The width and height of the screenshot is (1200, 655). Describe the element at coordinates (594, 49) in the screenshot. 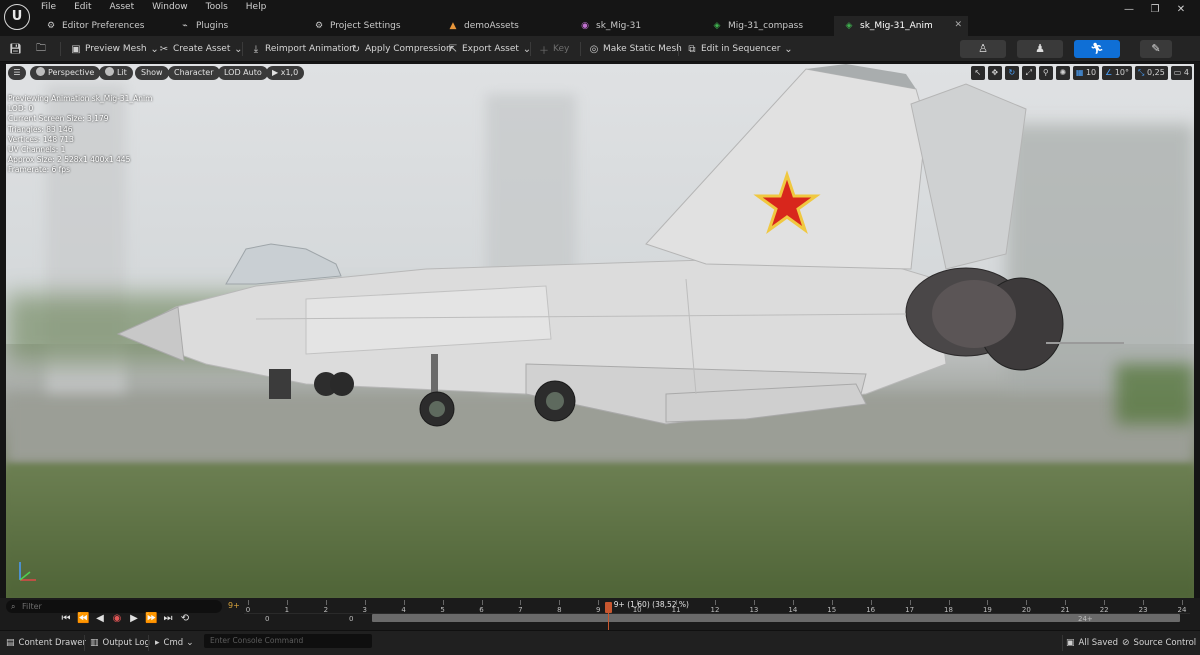

I see `static-mesh-icon: ◎` at that location.